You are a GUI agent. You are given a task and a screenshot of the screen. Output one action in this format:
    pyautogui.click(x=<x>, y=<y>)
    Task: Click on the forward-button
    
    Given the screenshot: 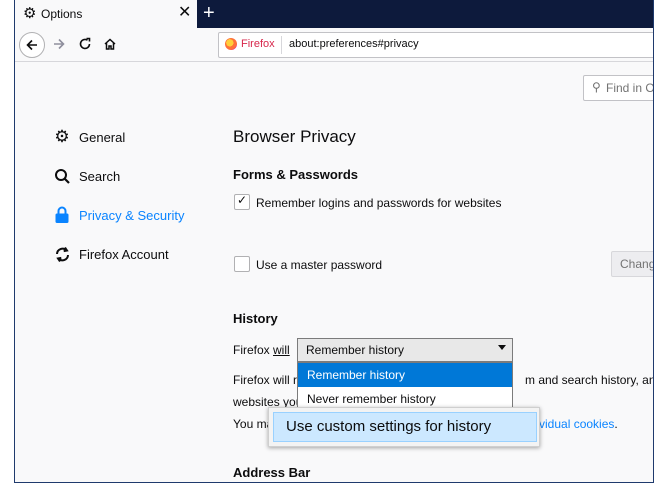 What is the action you would take?
    pyautogui.click(x=59, y=44)
    